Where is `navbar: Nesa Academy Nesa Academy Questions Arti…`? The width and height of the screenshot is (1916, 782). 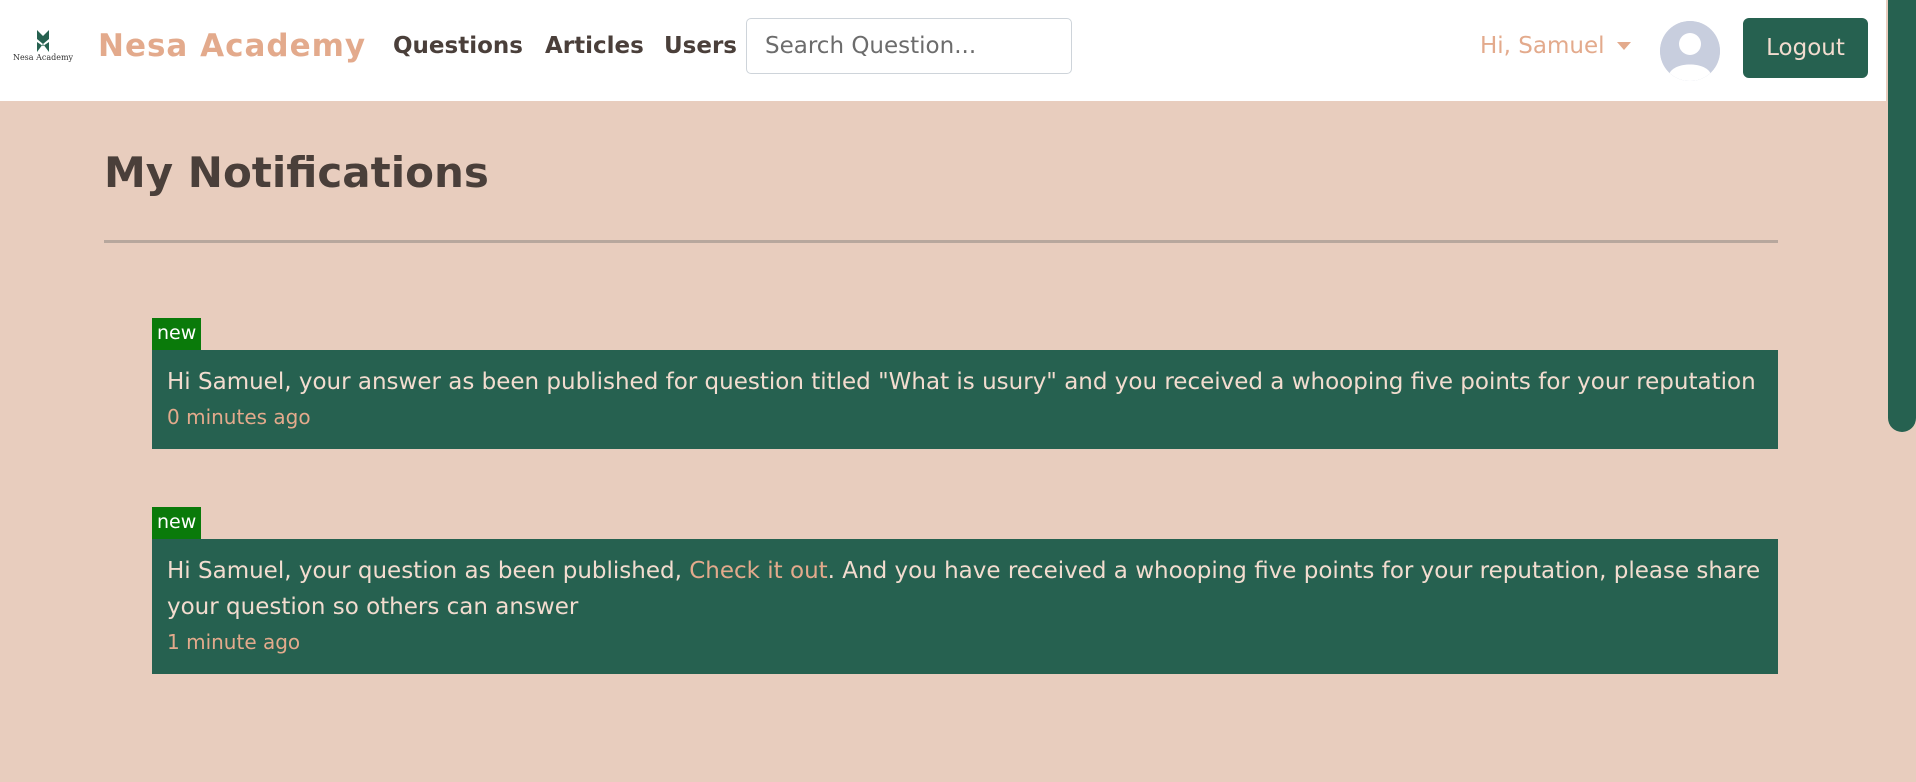
navbar: Nesa Academy Nesa Academy Questions Arti… is located at coordinates (943, 50).